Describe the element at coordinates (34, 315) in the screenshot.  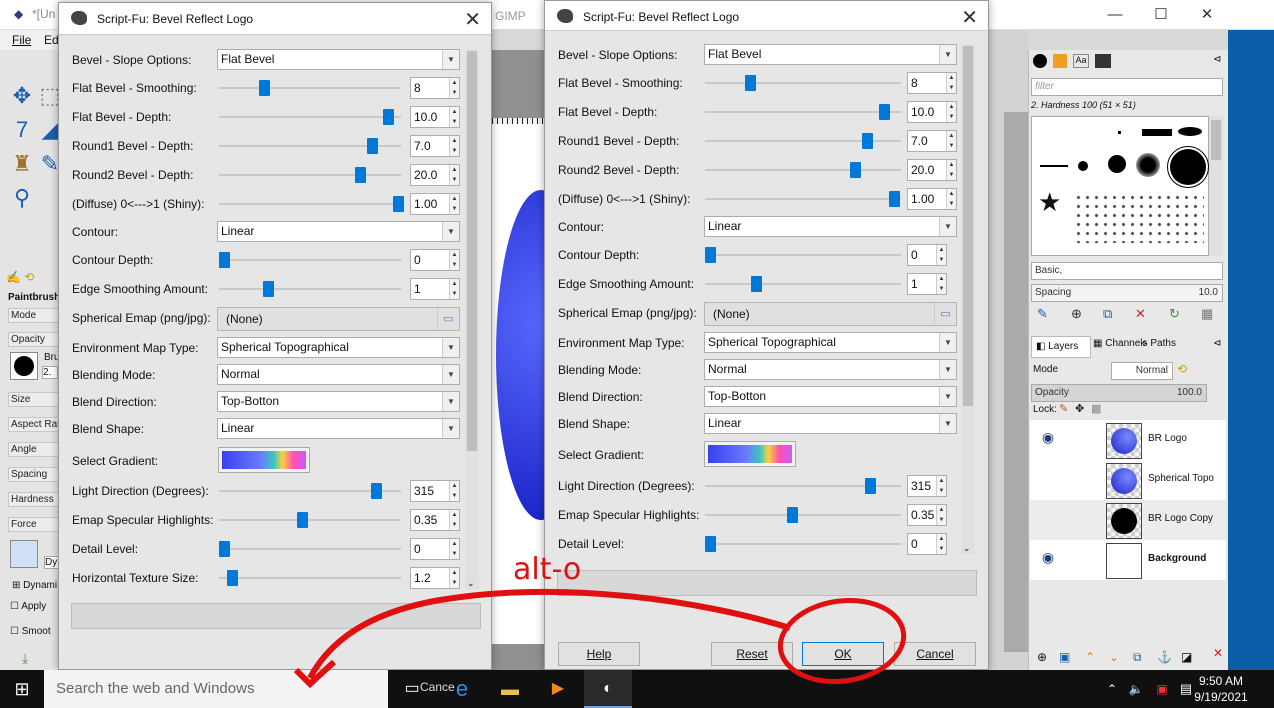
I see `mode-field: Mode` at that location.